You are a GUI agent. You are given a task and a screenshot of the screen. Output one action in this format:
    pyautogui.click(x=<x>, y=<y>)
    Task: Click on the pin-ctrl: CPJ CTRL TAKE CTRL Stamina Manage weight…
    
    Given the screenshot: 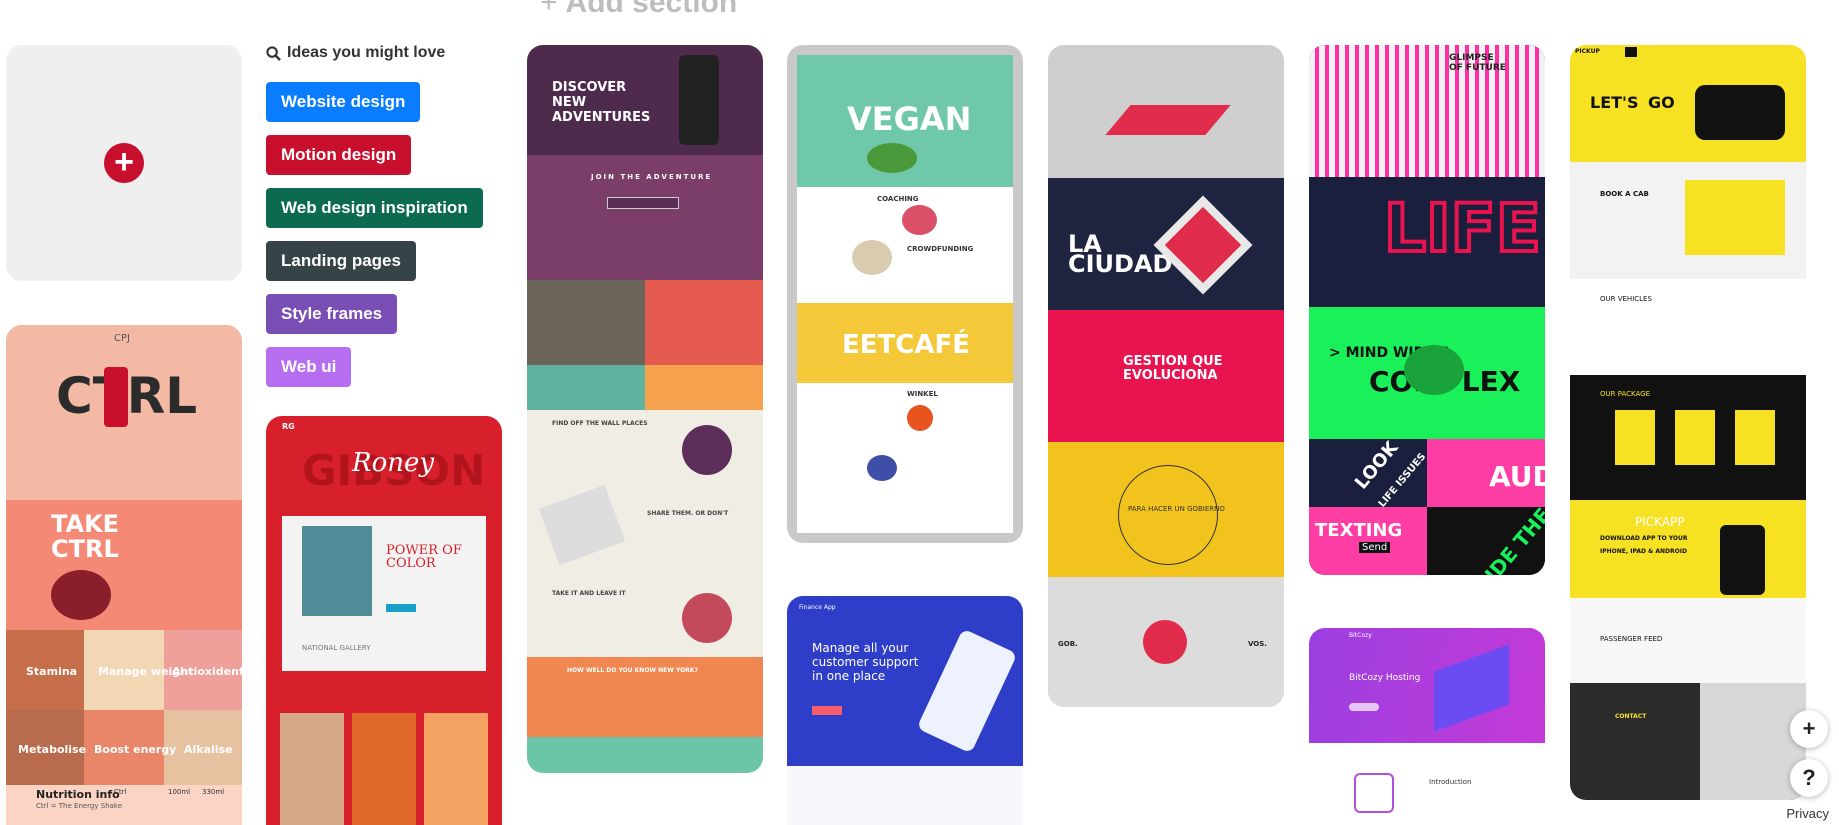 What is the action you would take?
    pyautogui.click(x=124, y=575)
    